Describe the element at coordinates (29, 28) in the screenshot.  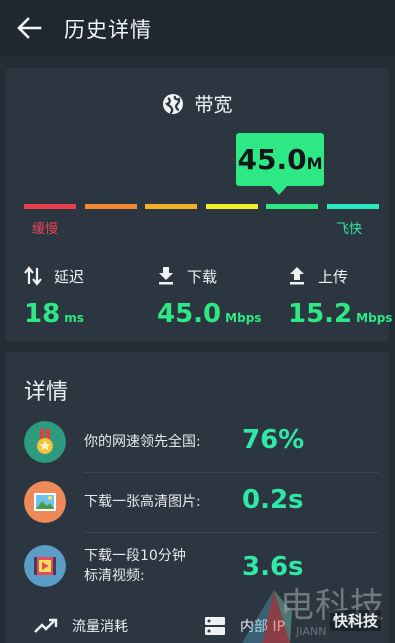
I see `arrow-left-icon` at that location.